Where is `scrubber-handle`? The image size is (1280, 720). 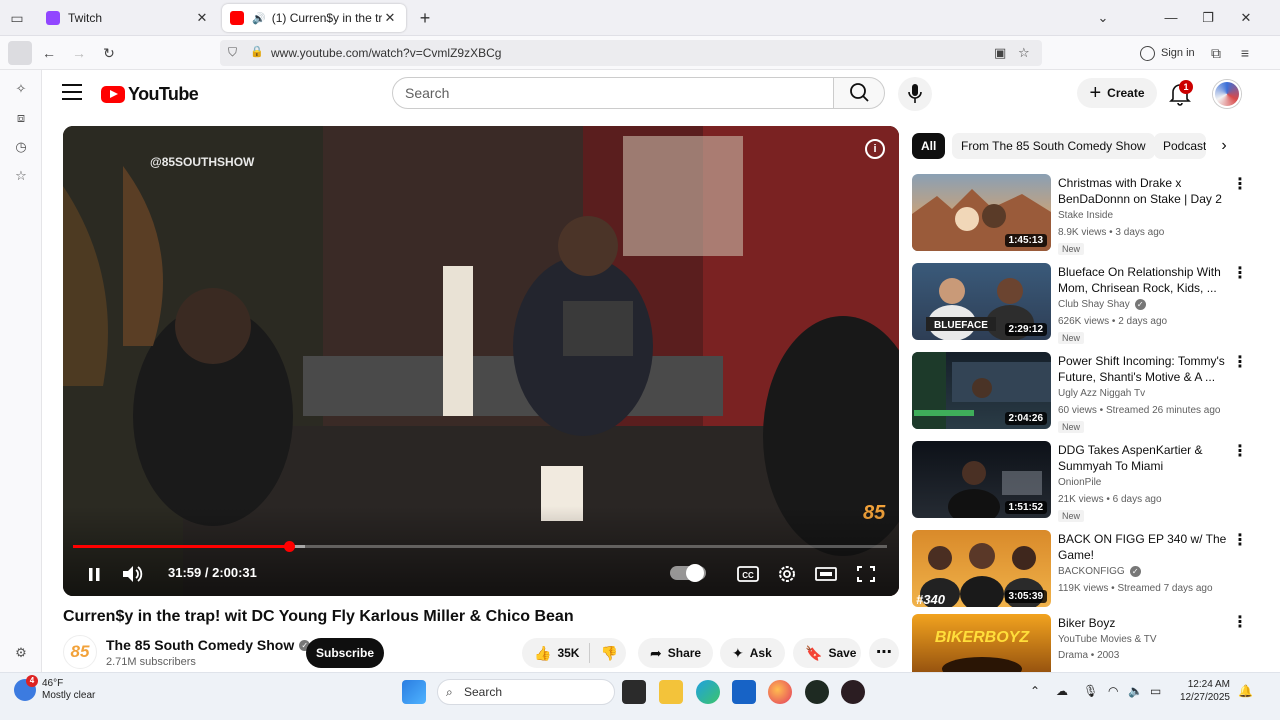 scrubber-handle is located at coordinates (289, 546).